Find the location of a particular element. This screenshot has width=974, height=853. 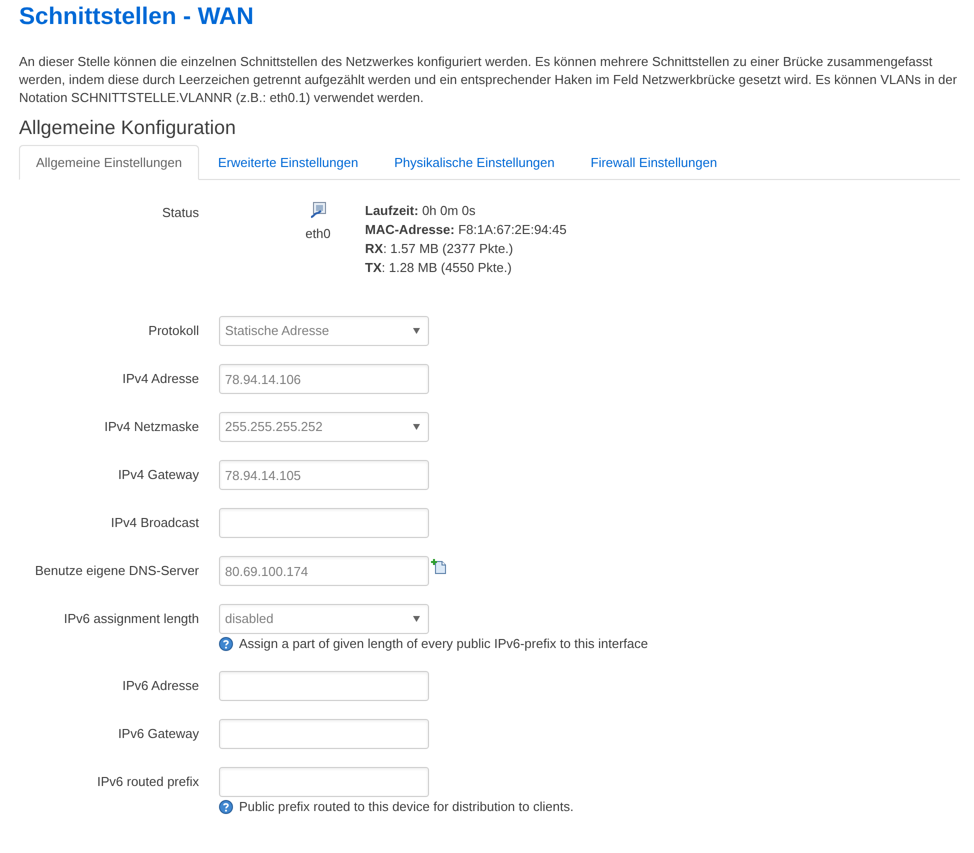

field-label: Status is located at coordinates (180, 213).